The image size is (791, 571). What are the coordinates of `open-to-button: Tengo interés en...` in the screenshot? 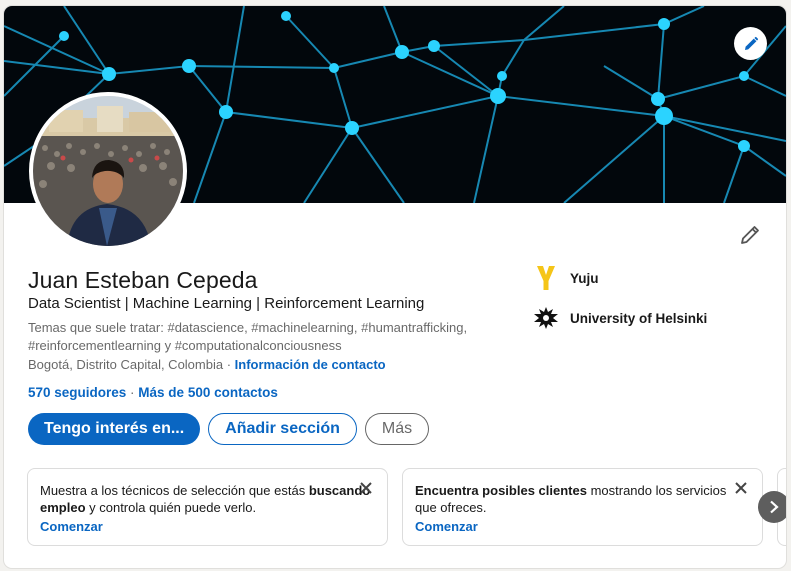 It's located at (114, 429).